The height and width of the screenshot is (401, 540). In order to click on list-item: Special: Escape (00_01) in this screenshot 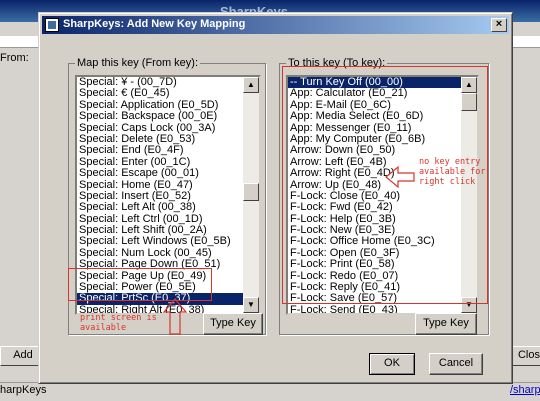, I will do `click(160, 173)`.